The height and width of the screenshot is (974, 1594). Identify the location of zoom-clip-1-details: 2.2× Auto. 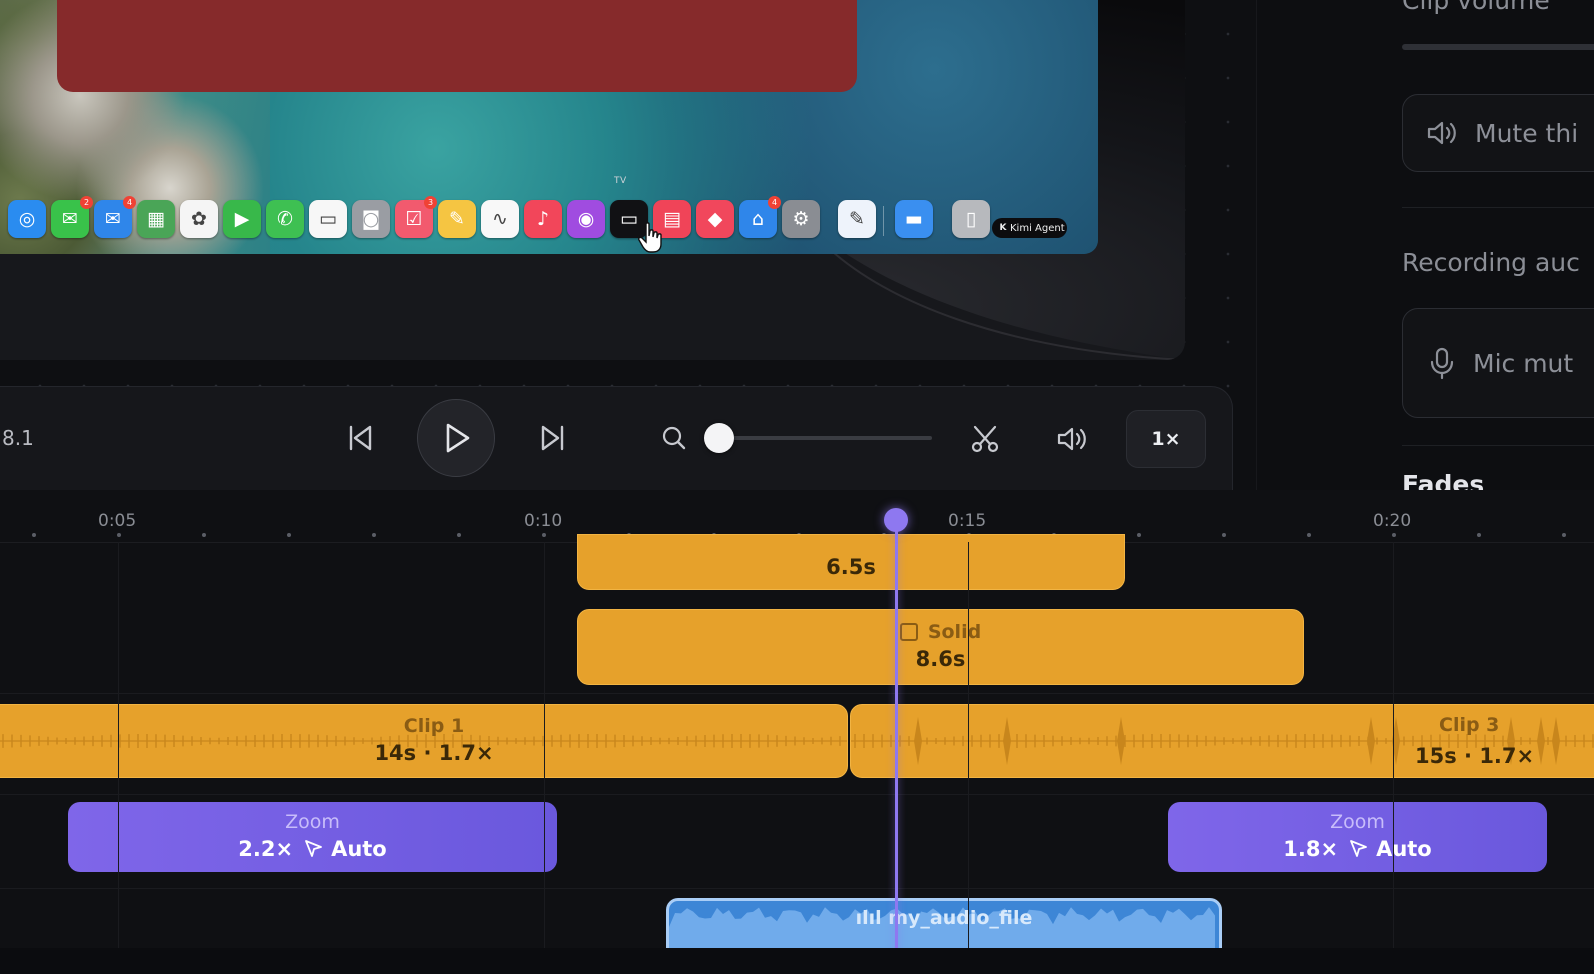
(312, 849).